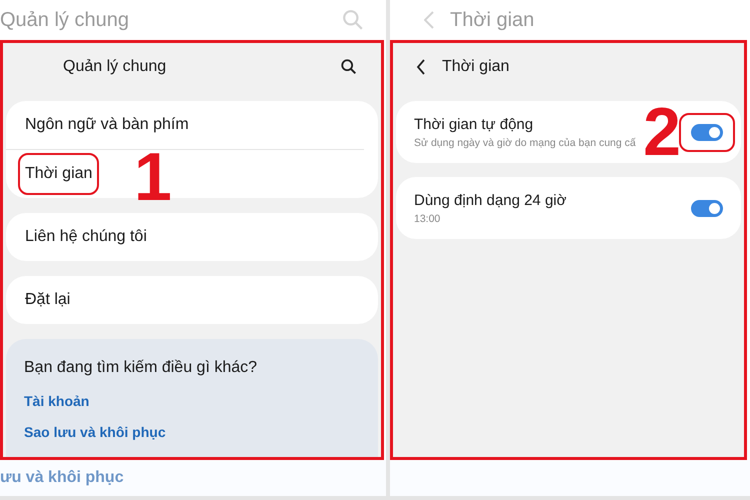  What do you see at coordinates (64, 20) in the screenshot?
I see `background-title: Quản lý chung` at bounding box center [64, 20].